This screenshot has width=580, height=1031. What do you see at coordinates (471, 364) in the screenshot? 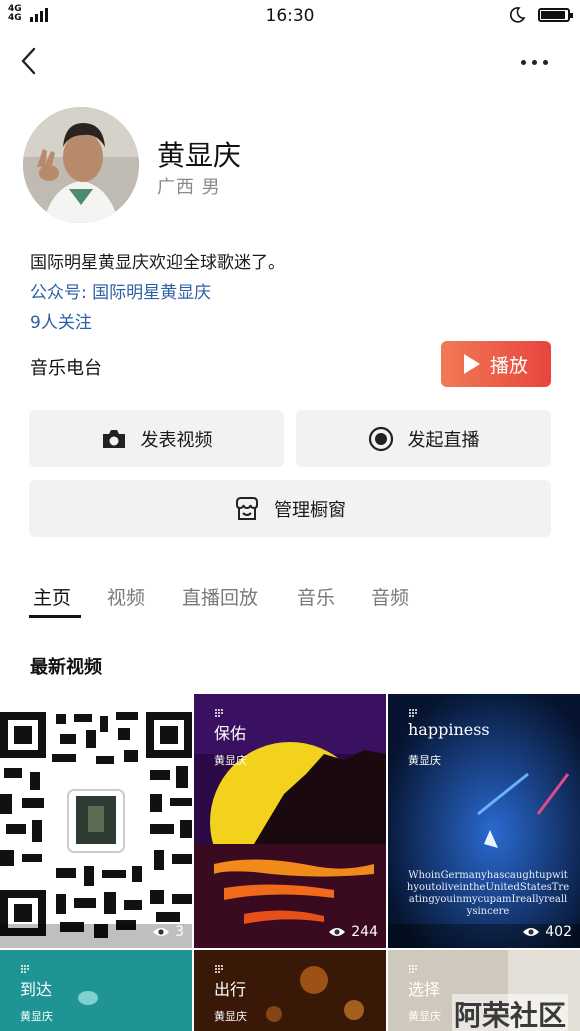
I see `play-icon` at bounding box center [471, 364].